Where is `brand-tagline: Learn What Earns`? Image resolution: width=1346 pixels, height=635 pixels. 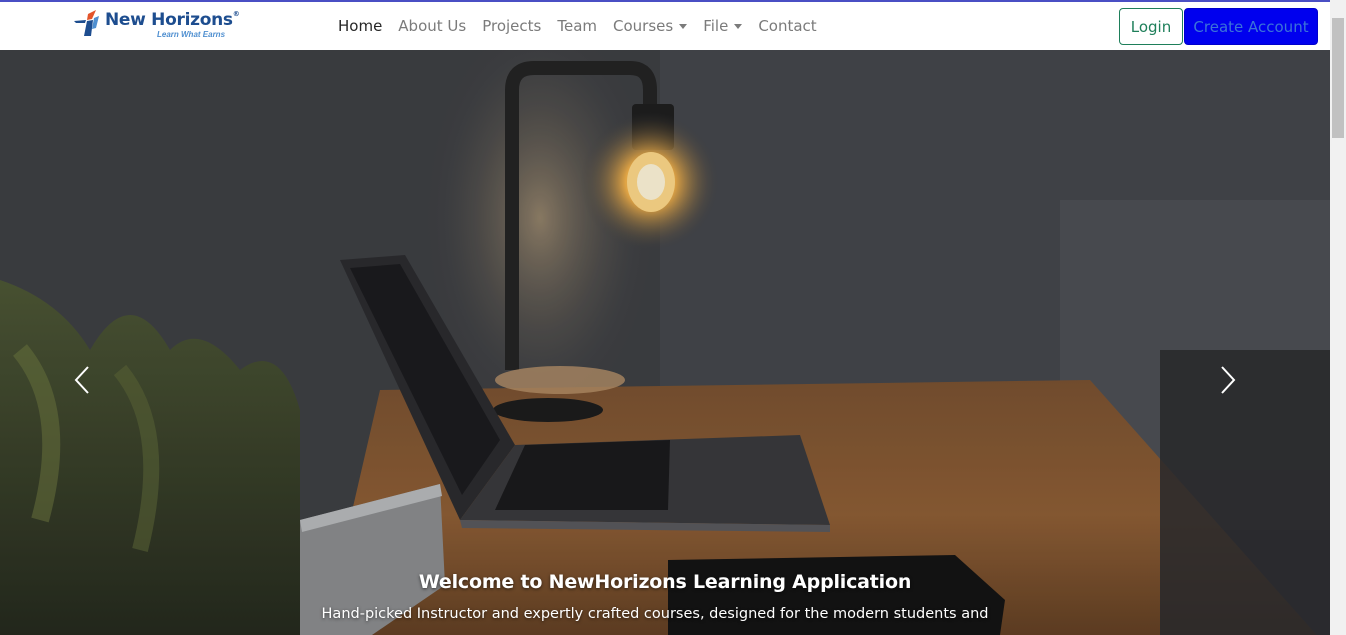 brand-tagline: Learn What Earns is located at coordinates (191, 34).